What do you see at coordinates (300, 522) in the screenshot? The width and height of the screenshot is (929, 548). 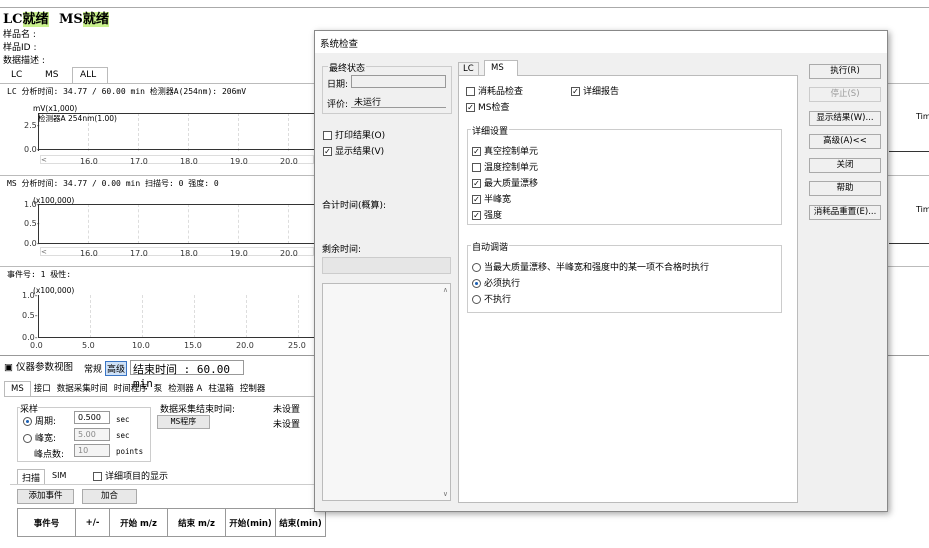 I see `col-end-min: 结束(min)` at bounding box center [300, 522].